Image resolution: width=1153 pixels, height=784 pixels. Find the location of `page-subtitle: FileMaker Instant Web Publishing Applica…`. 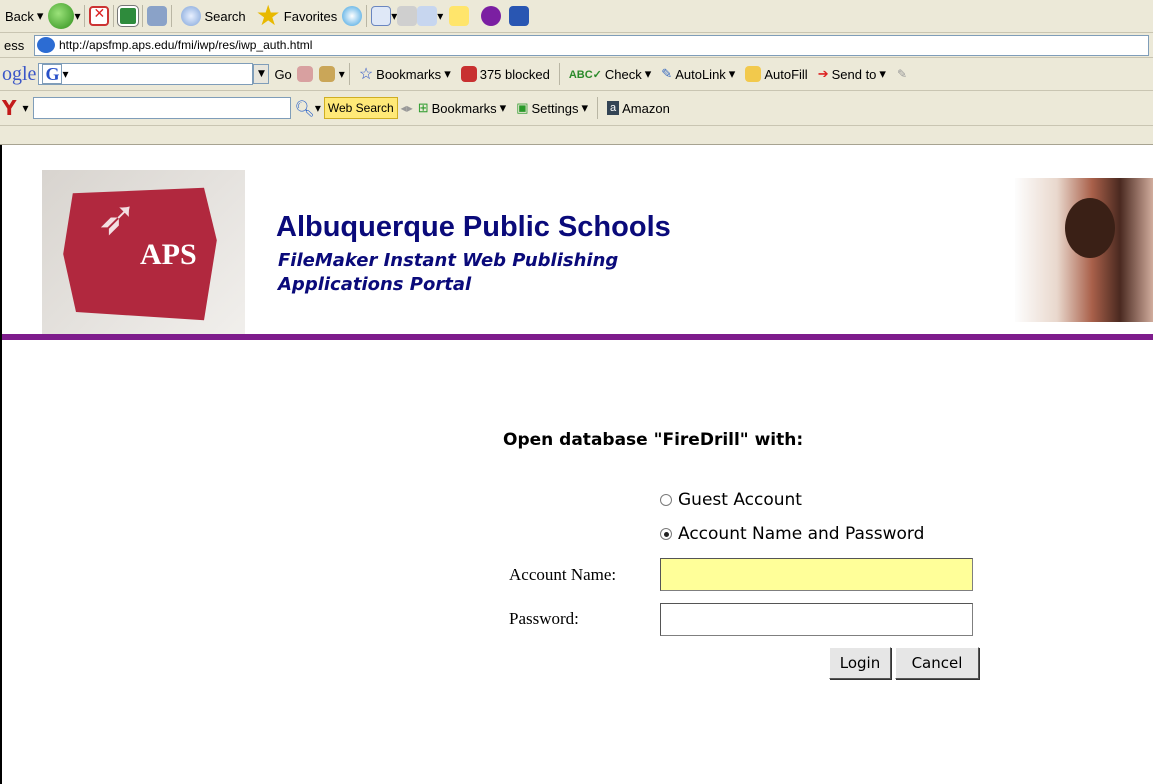

page-subtitle: FileMaker Instant Web Publishing Applica… is located at coordinates (448, 273).